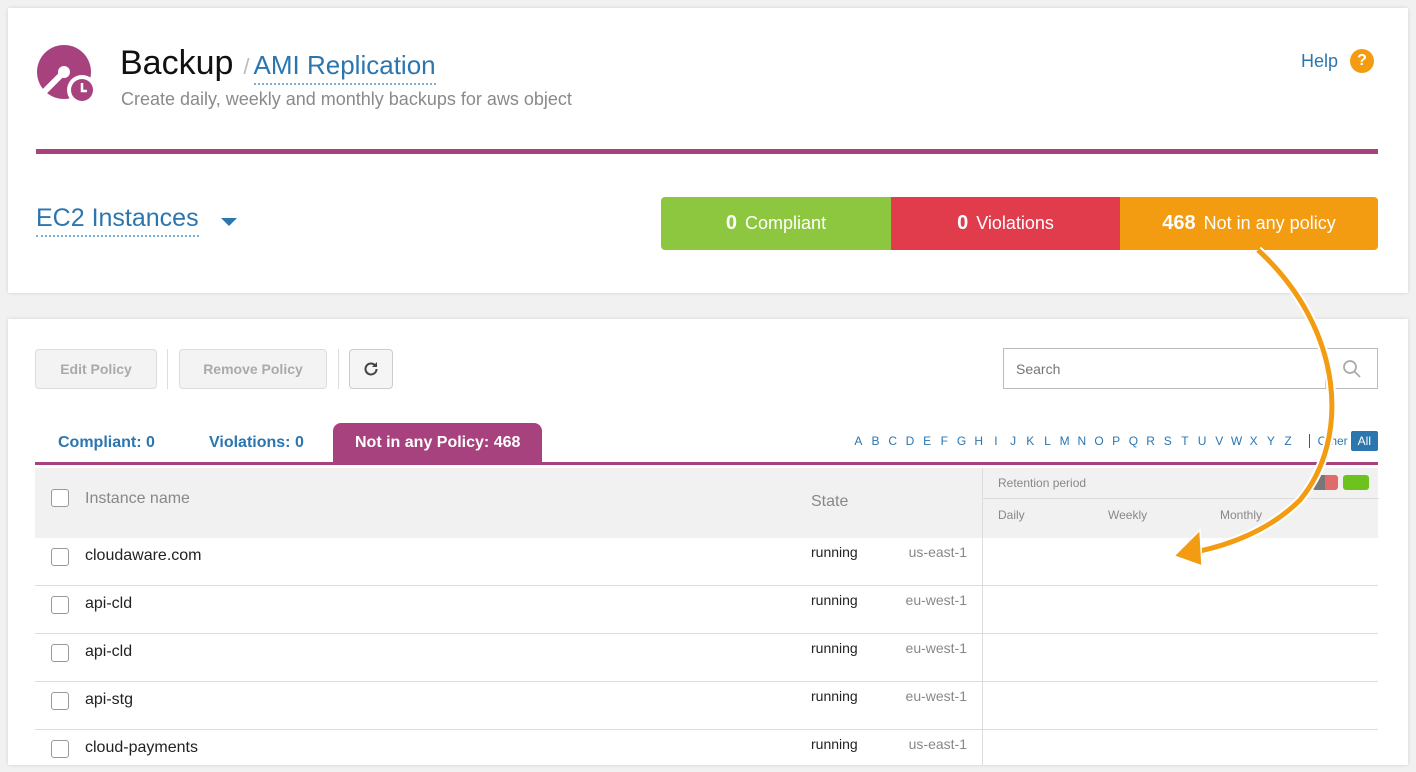  I want to click on backup-disc-icon, so click(67, 75).